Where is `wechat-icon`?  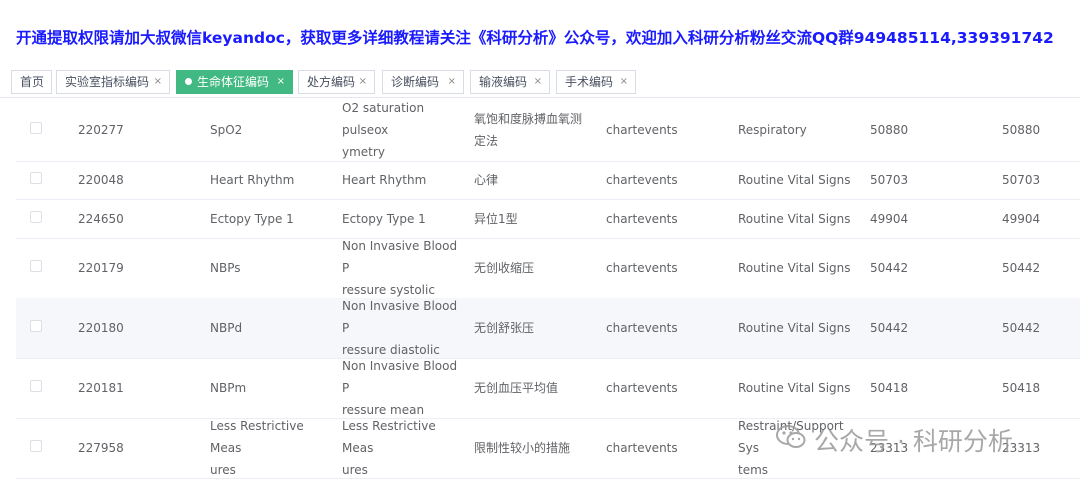
wechat-icon is located at coordinates (791, 440).